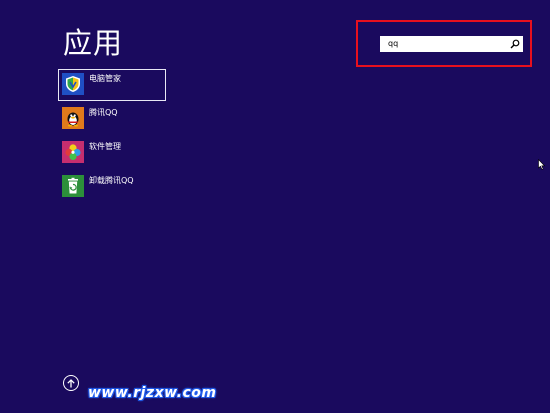 This screenshot has height=413, width=550. What do you see at coordinates (152, 393) in the screenshot?
I see `watermark: www.rjzxw.com` at bounding box center [152, 393].